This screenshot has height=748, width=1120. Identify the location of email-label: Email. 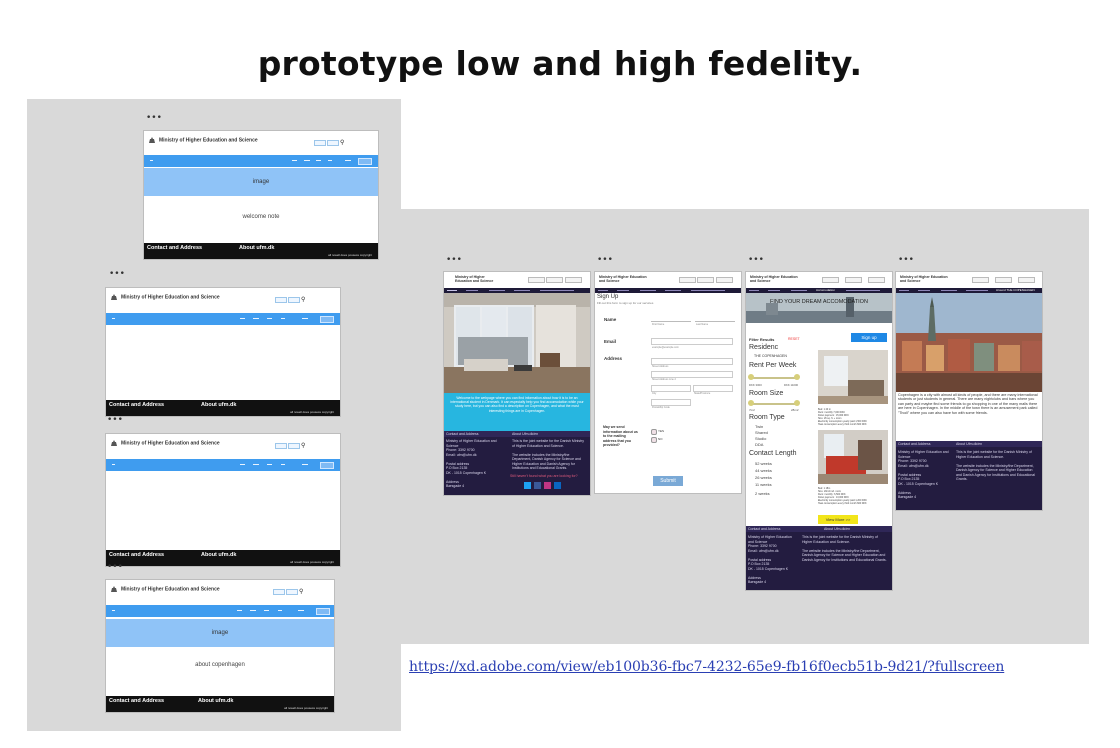
(610, 341).